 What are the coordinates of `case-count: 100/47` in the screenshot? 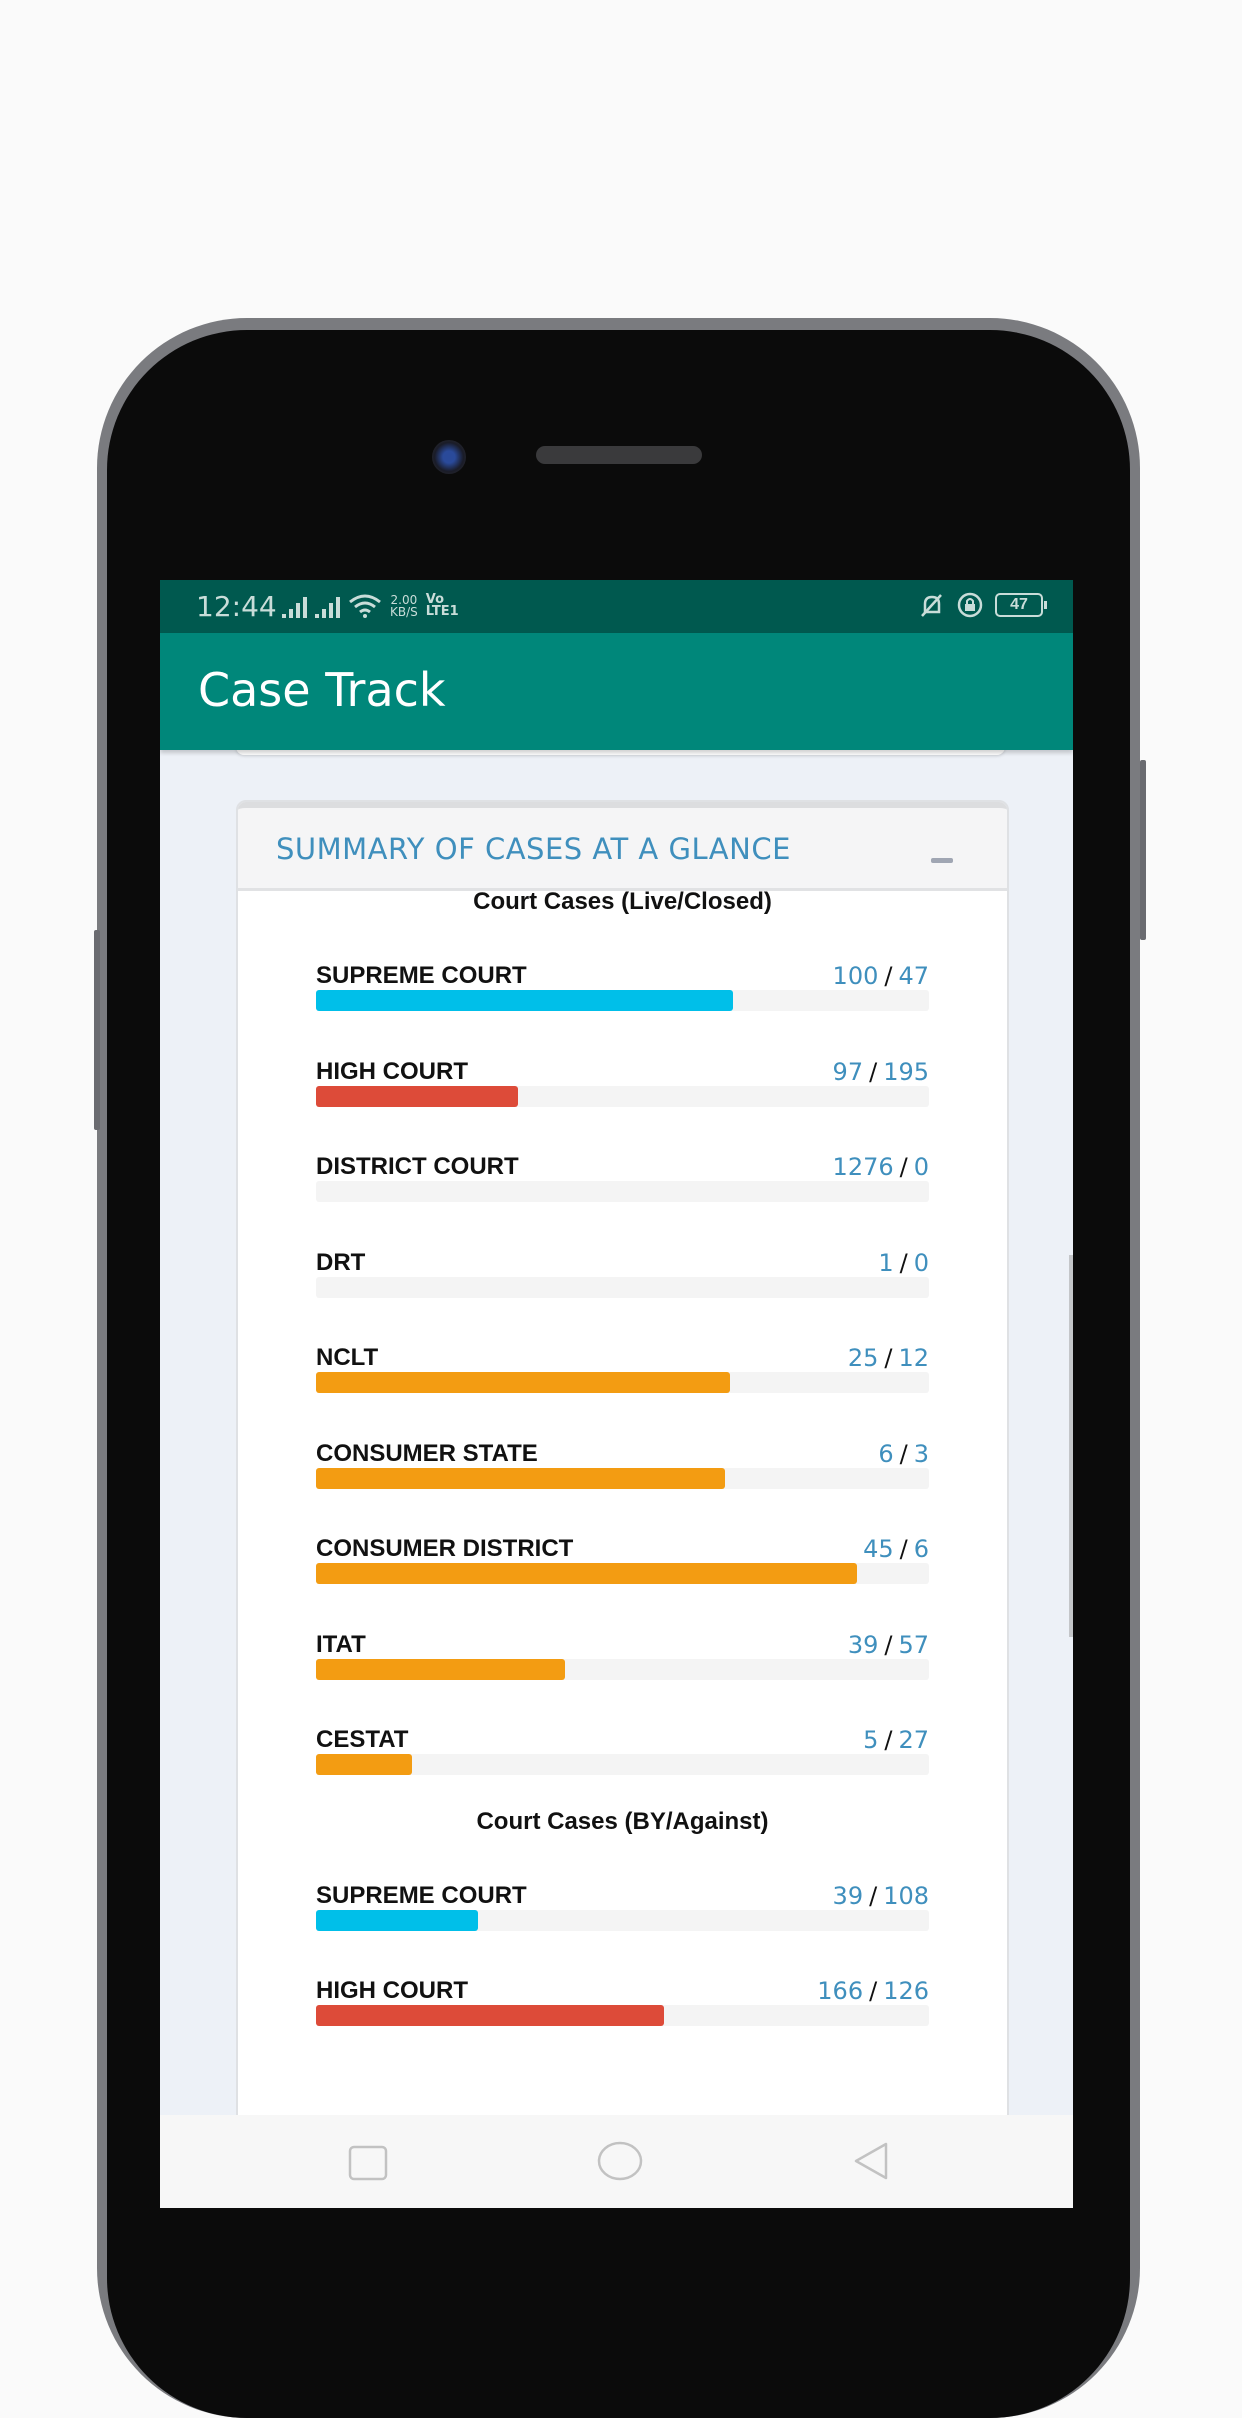 It's located at (881, 976).